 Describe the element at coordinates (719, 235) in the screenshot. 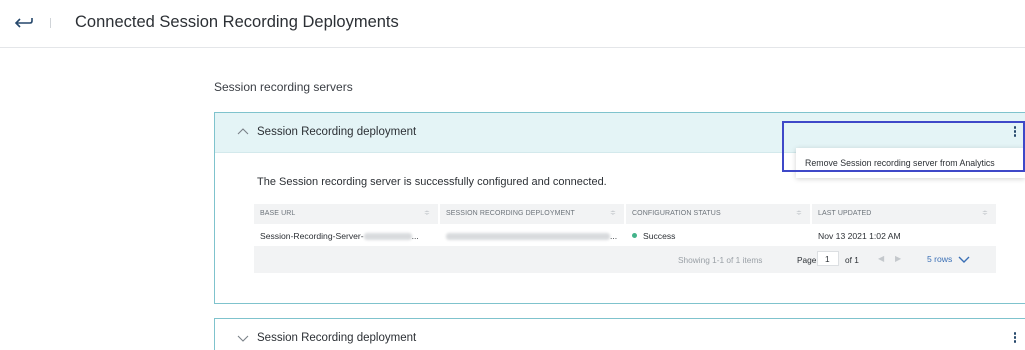

I see `cell-configuration-status: Success` at that location.